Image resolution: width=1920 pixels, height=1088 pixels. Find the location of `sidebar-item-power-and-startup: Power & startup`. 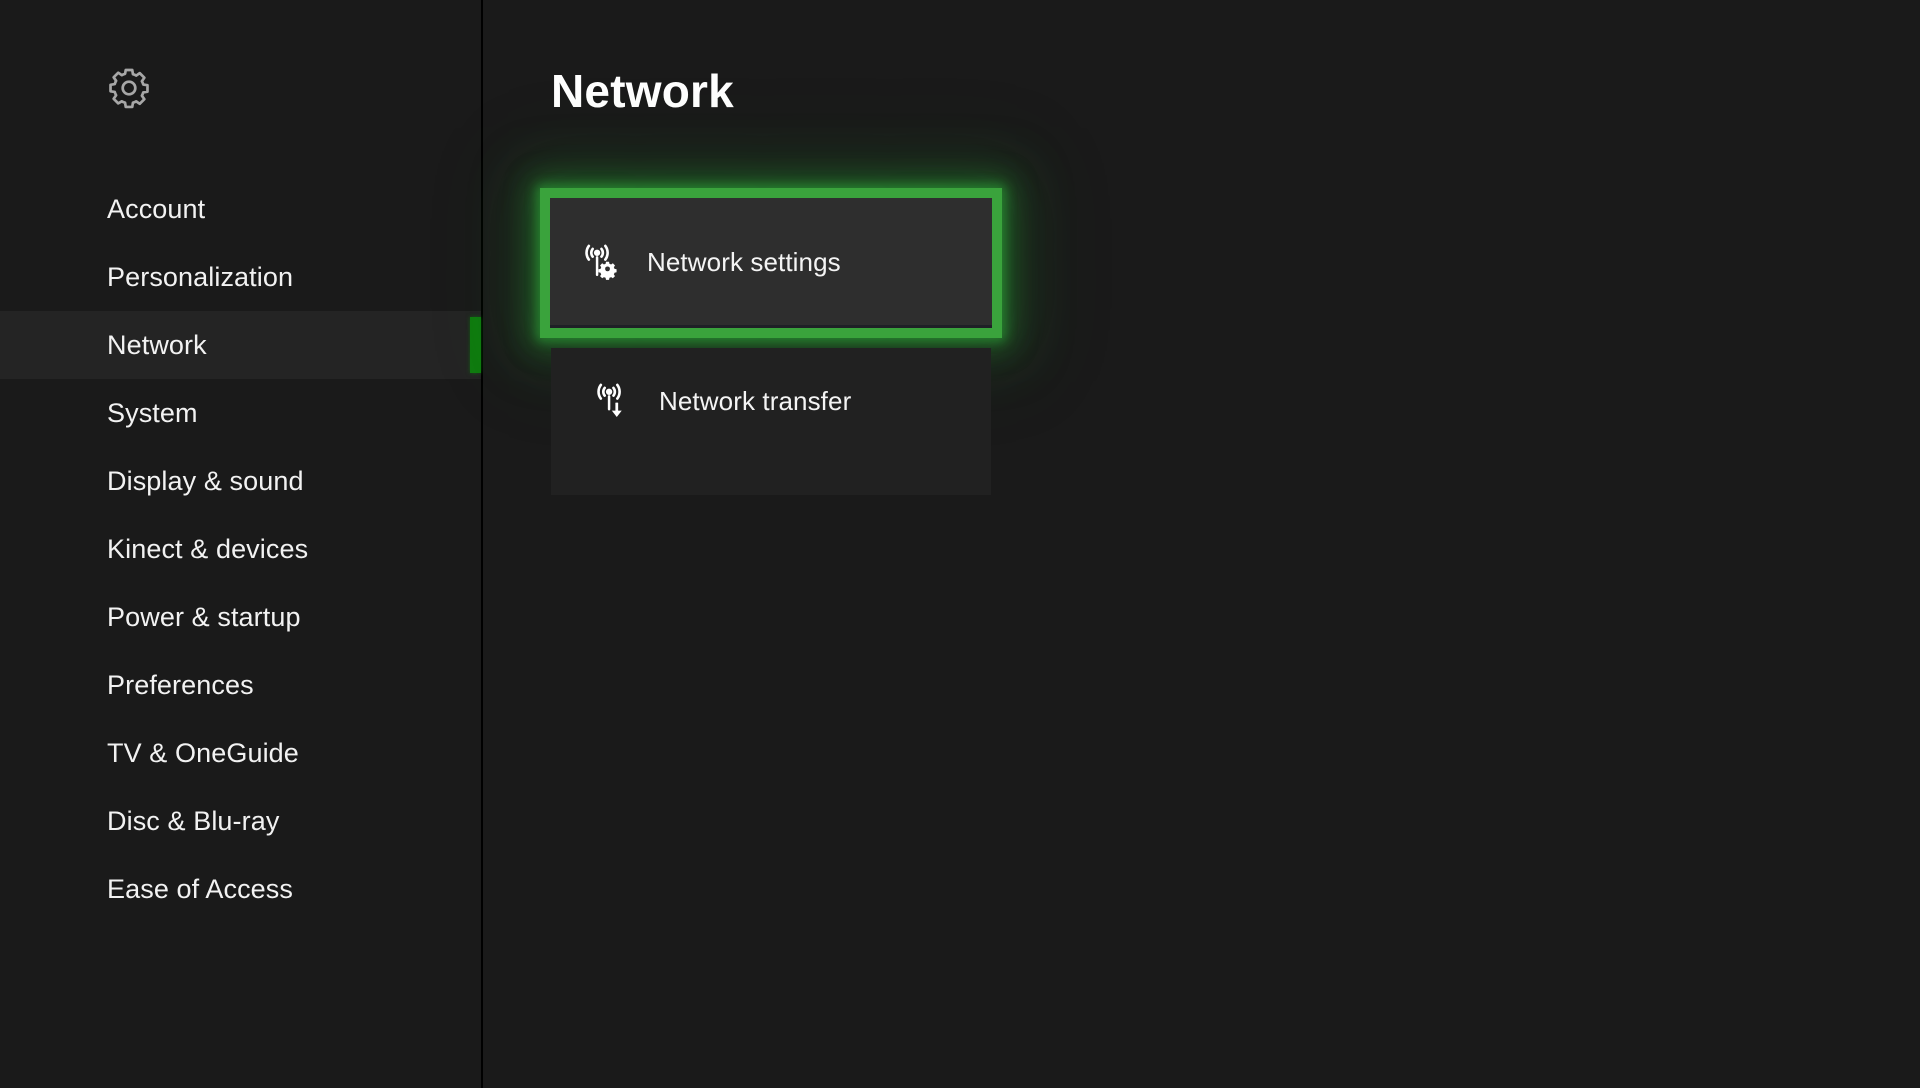

sidebar-item-power-and-startup: Power & startup is located at coordinates (240, 617).